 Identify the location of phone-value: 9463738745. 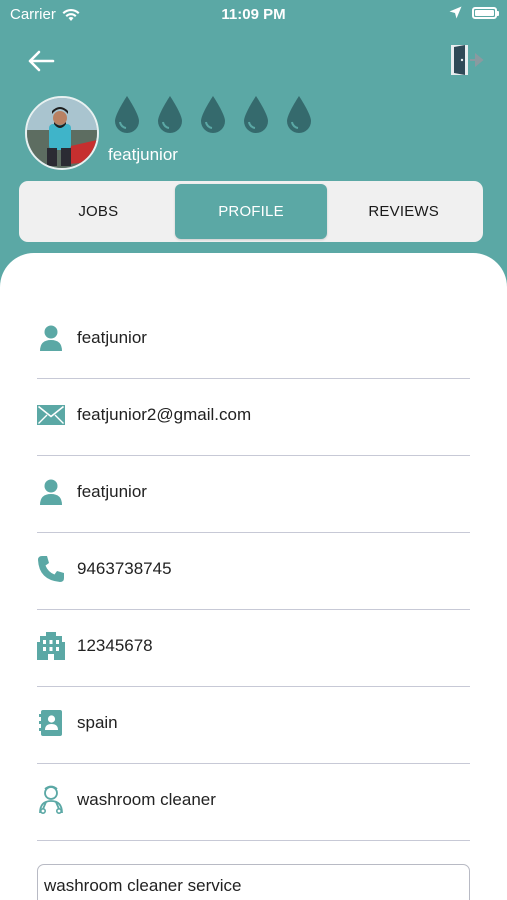
(124, 568).